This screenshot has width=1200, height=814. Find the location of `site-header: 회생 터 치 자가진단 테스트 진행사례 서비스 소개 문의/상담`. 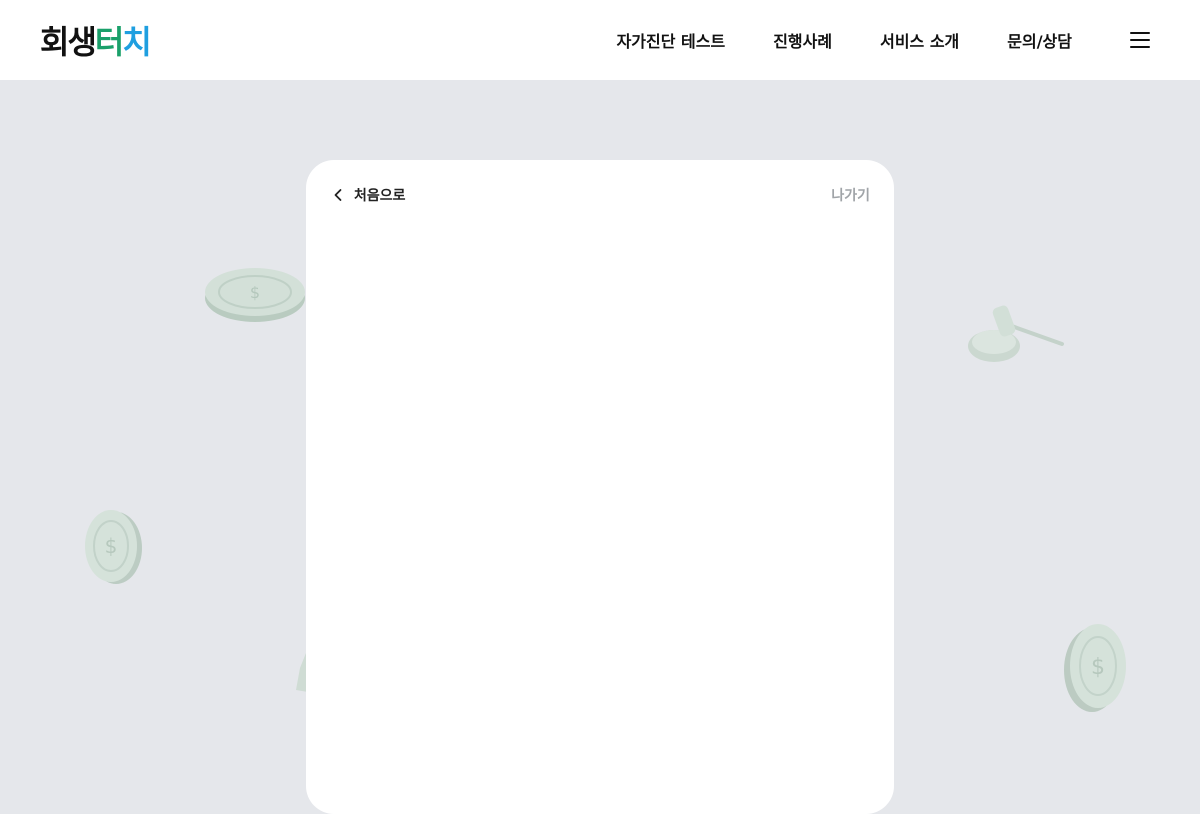

site-header: 회생 터 치 자가진단 테스트 진행사례 서비스 소개 문의/상담 is located at coordinates (600, 40).